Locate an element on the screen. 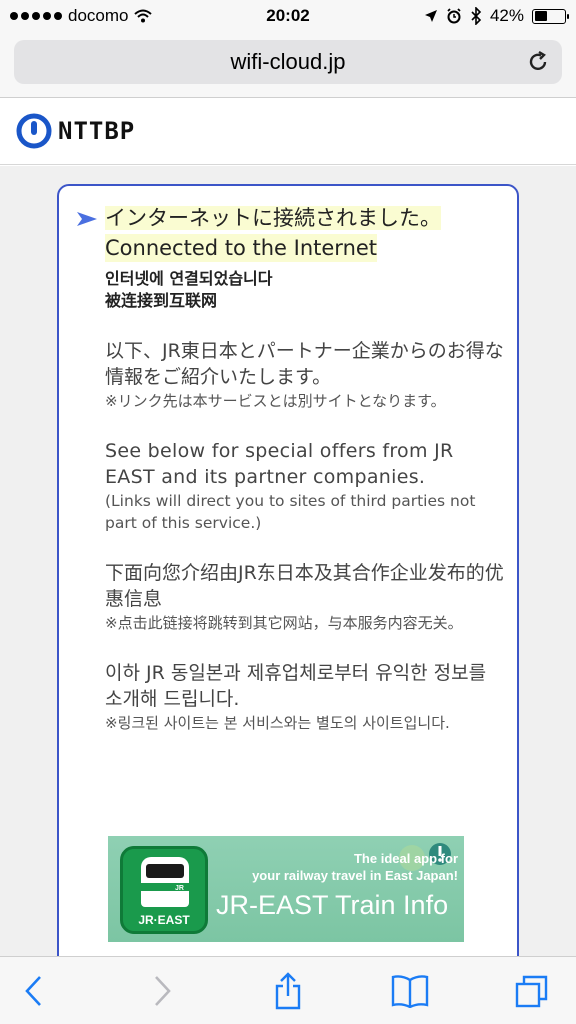  logo-text: NTTBP is located at coordinates (97, 131).